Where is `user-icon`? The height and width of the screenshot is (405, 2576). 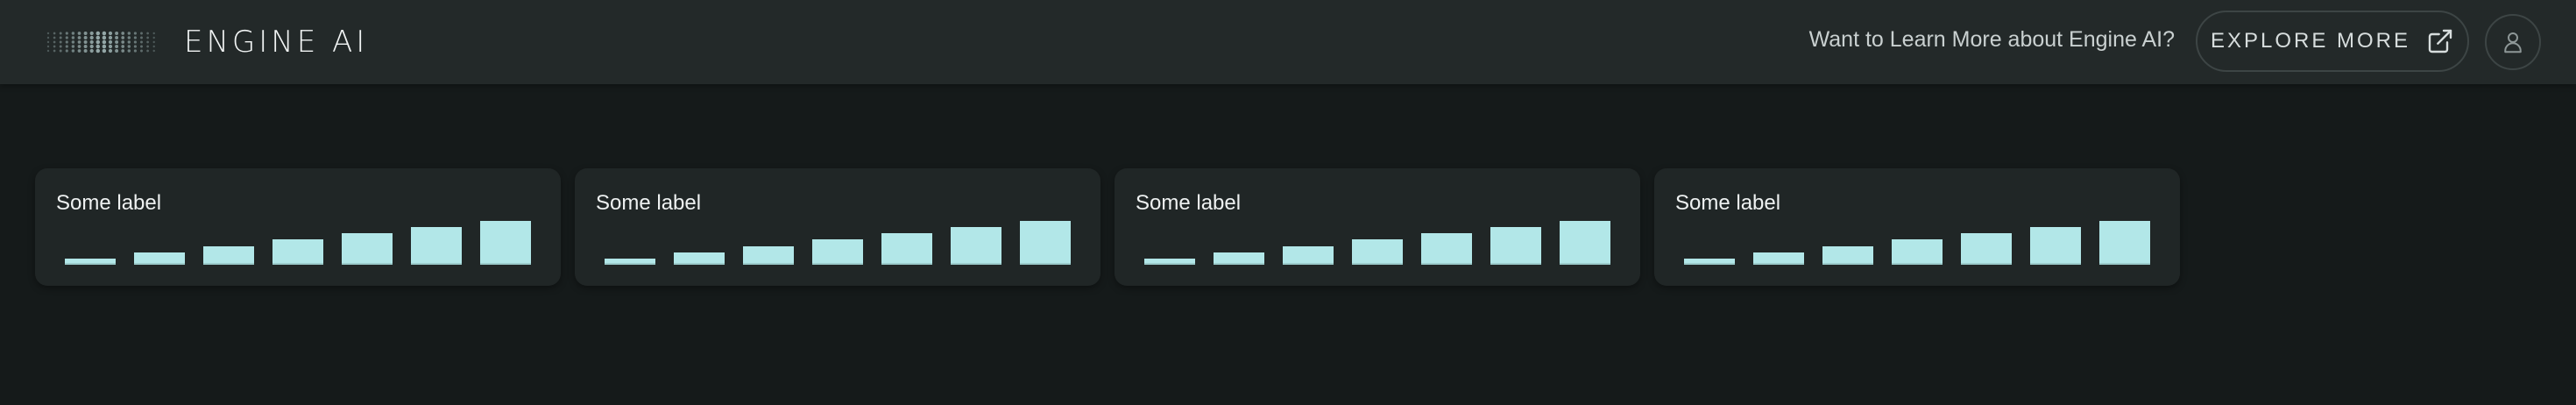 user-icon is located at coordinates (2513, 43).